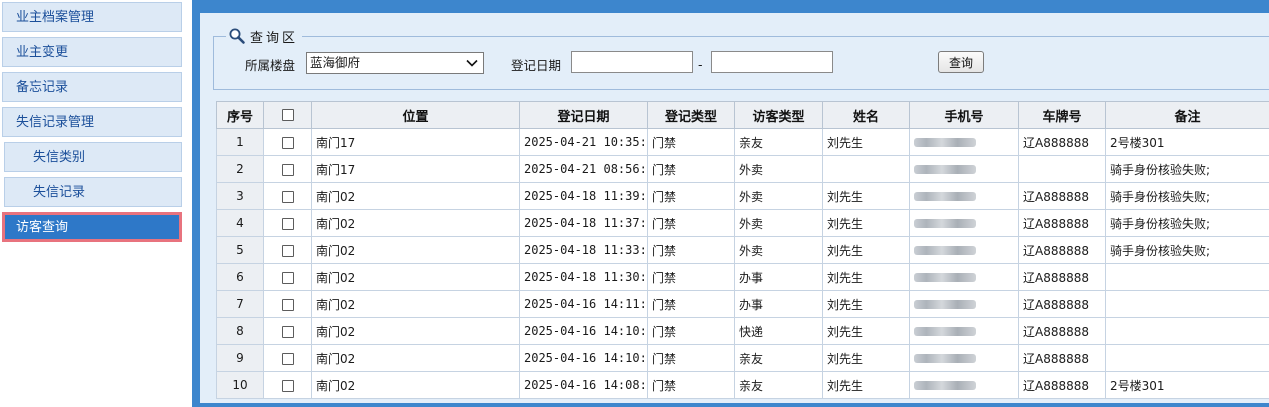 This screenshot has width=1269, height=407. I want to click on row-index: 10, so click(240, 385).